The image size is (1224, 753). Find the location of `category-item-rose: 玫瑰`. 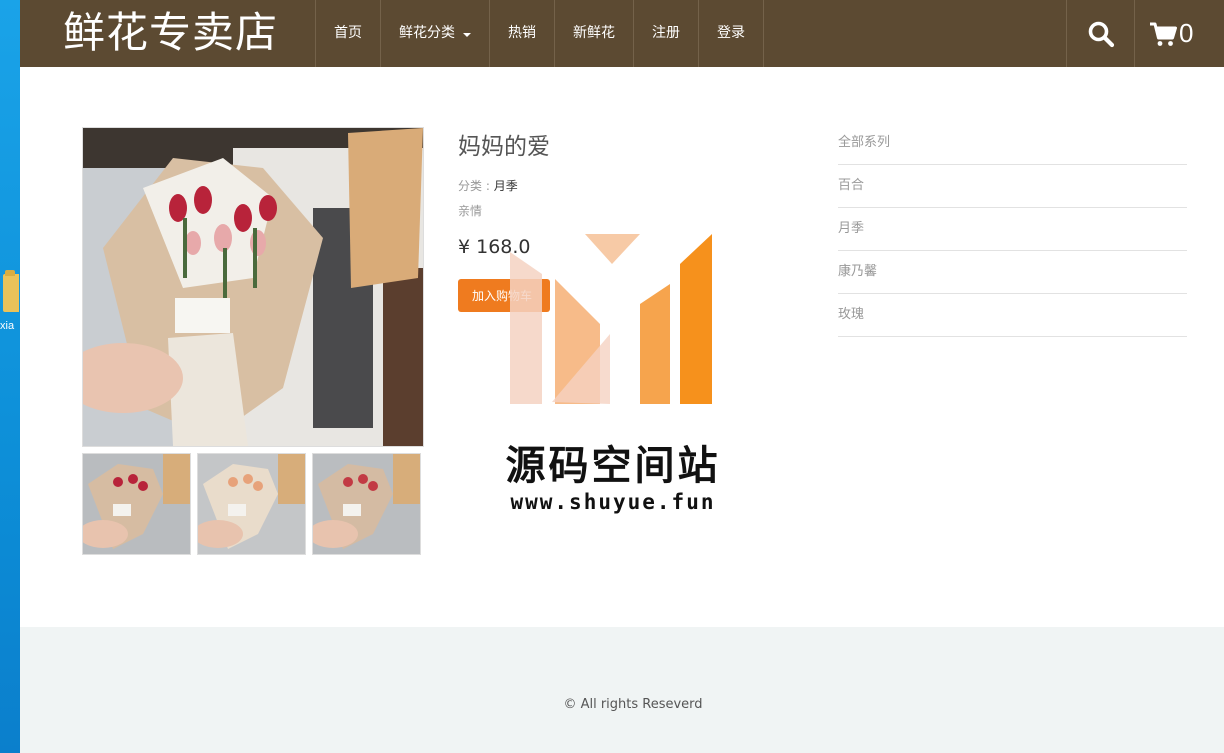

category-item-rose: 玫瑰 is located at coordinates (1012, 315).